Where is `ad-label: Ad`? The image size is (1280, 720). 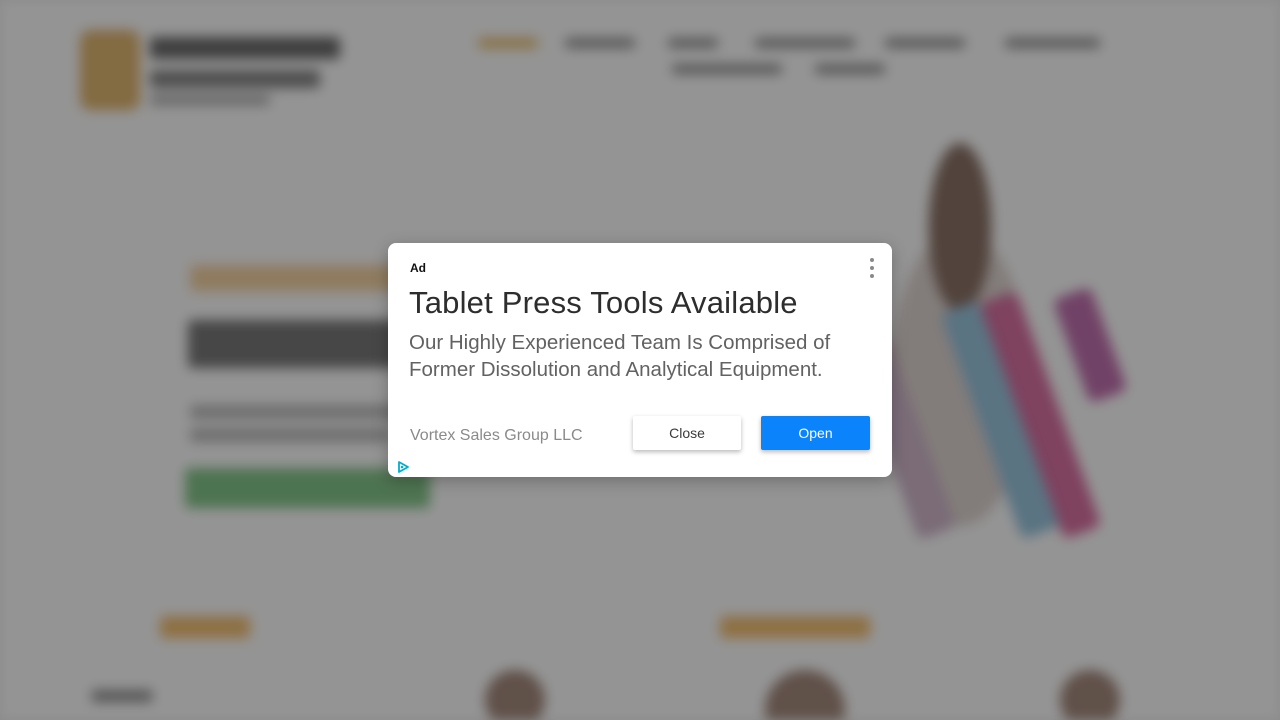
ad-label: Ad is located at coordinates (418, 268).